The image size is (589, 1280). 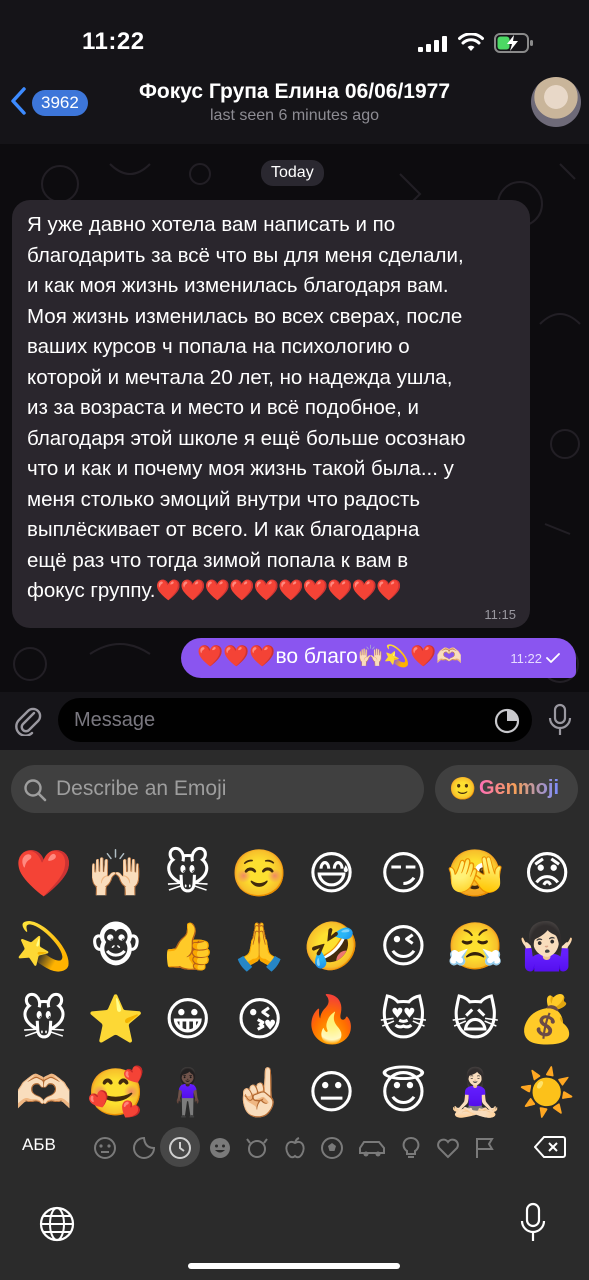 What do you see at coordinates (294, 115) in the screenshot?
I see `chat-status: last seen 6 minutes ago` at bounding box center [294, 115].